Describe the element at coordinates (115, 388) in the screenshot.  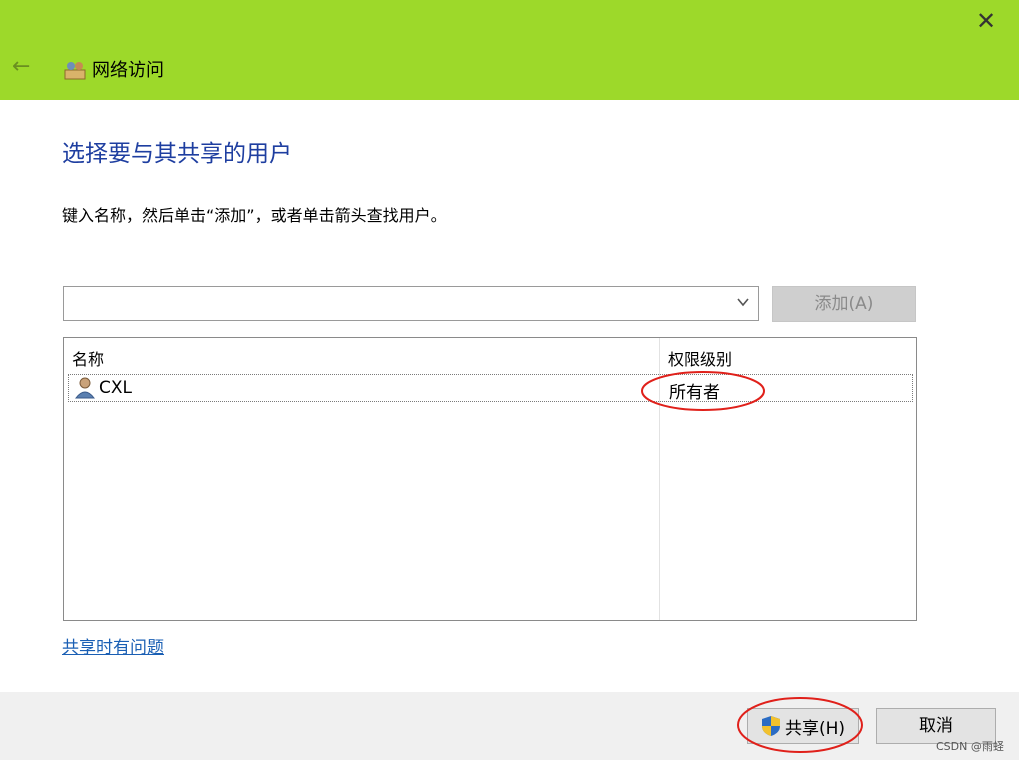
I see `row-user-name: CXL` at that location.